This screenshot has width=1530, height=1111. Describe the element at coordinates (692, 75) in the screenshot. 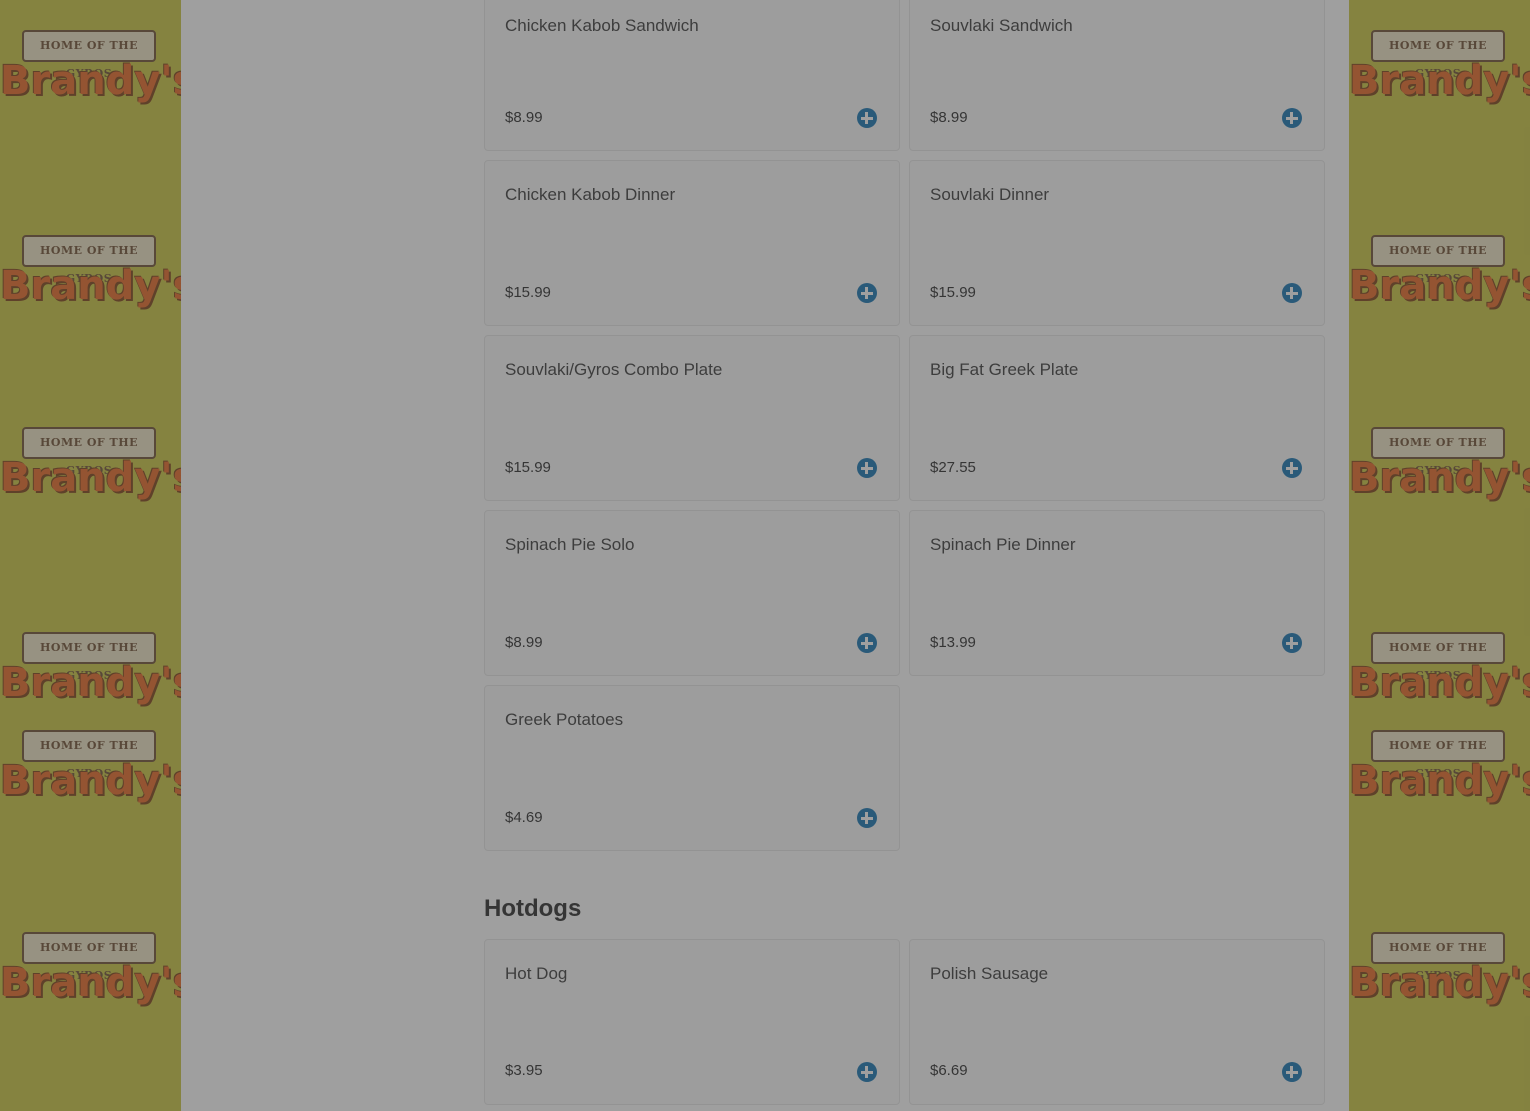

I see `menu-item-card: Chicken Kabob Sandwich $8.99` at that location.